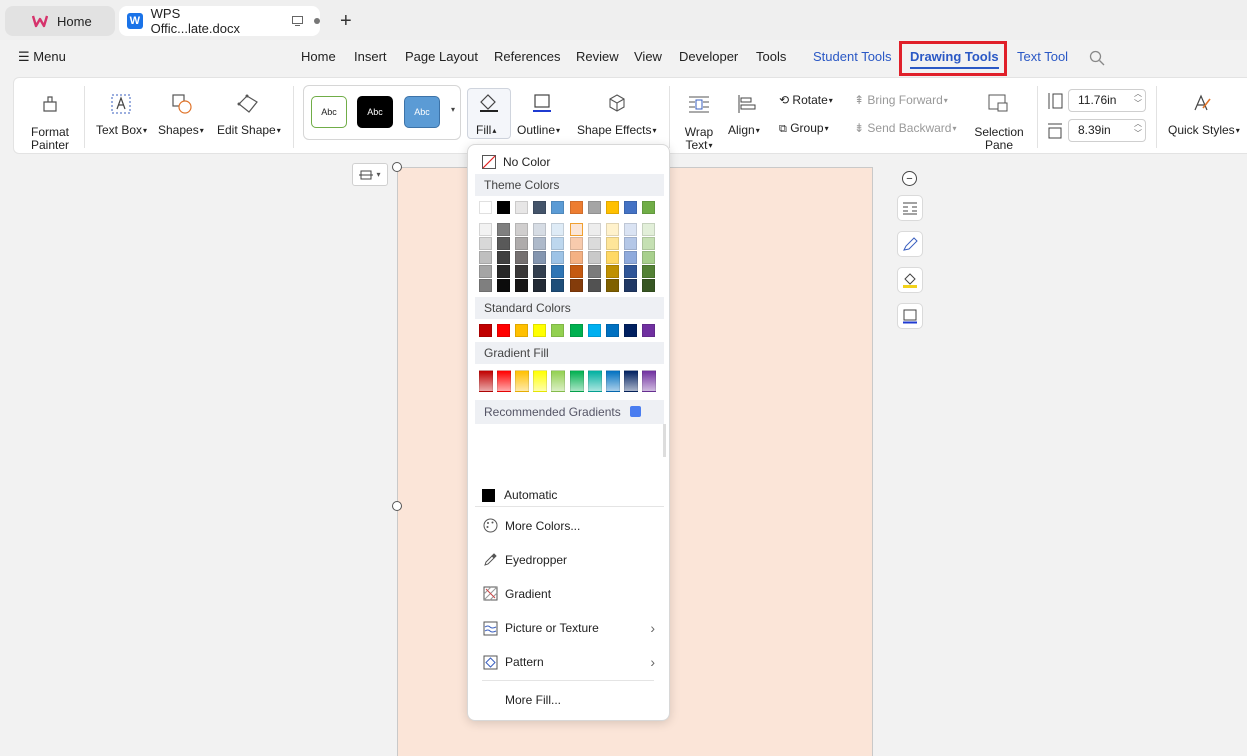 The image size is (1247, 756). Describe the element at coordinates (597, 56) in the screenshot. I see `menu-review: Review` at that location.